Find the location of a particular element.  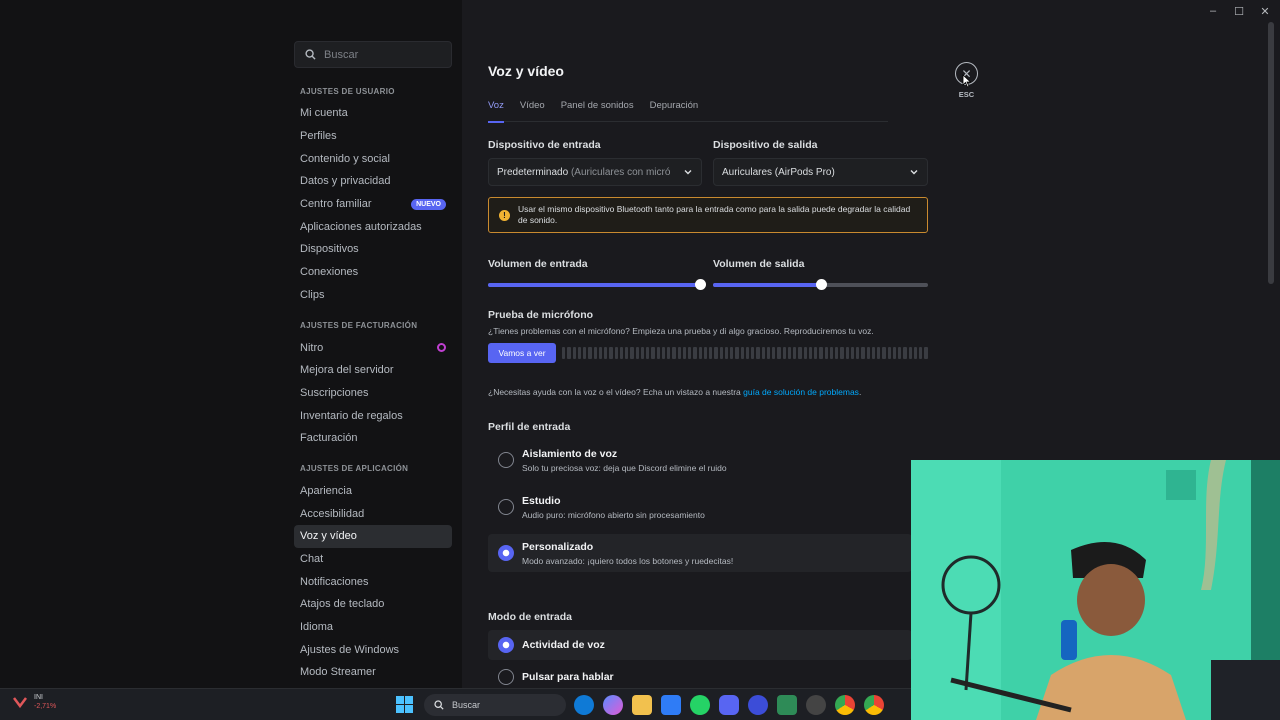

output-volume-handle is located at coordinates (821, 284).